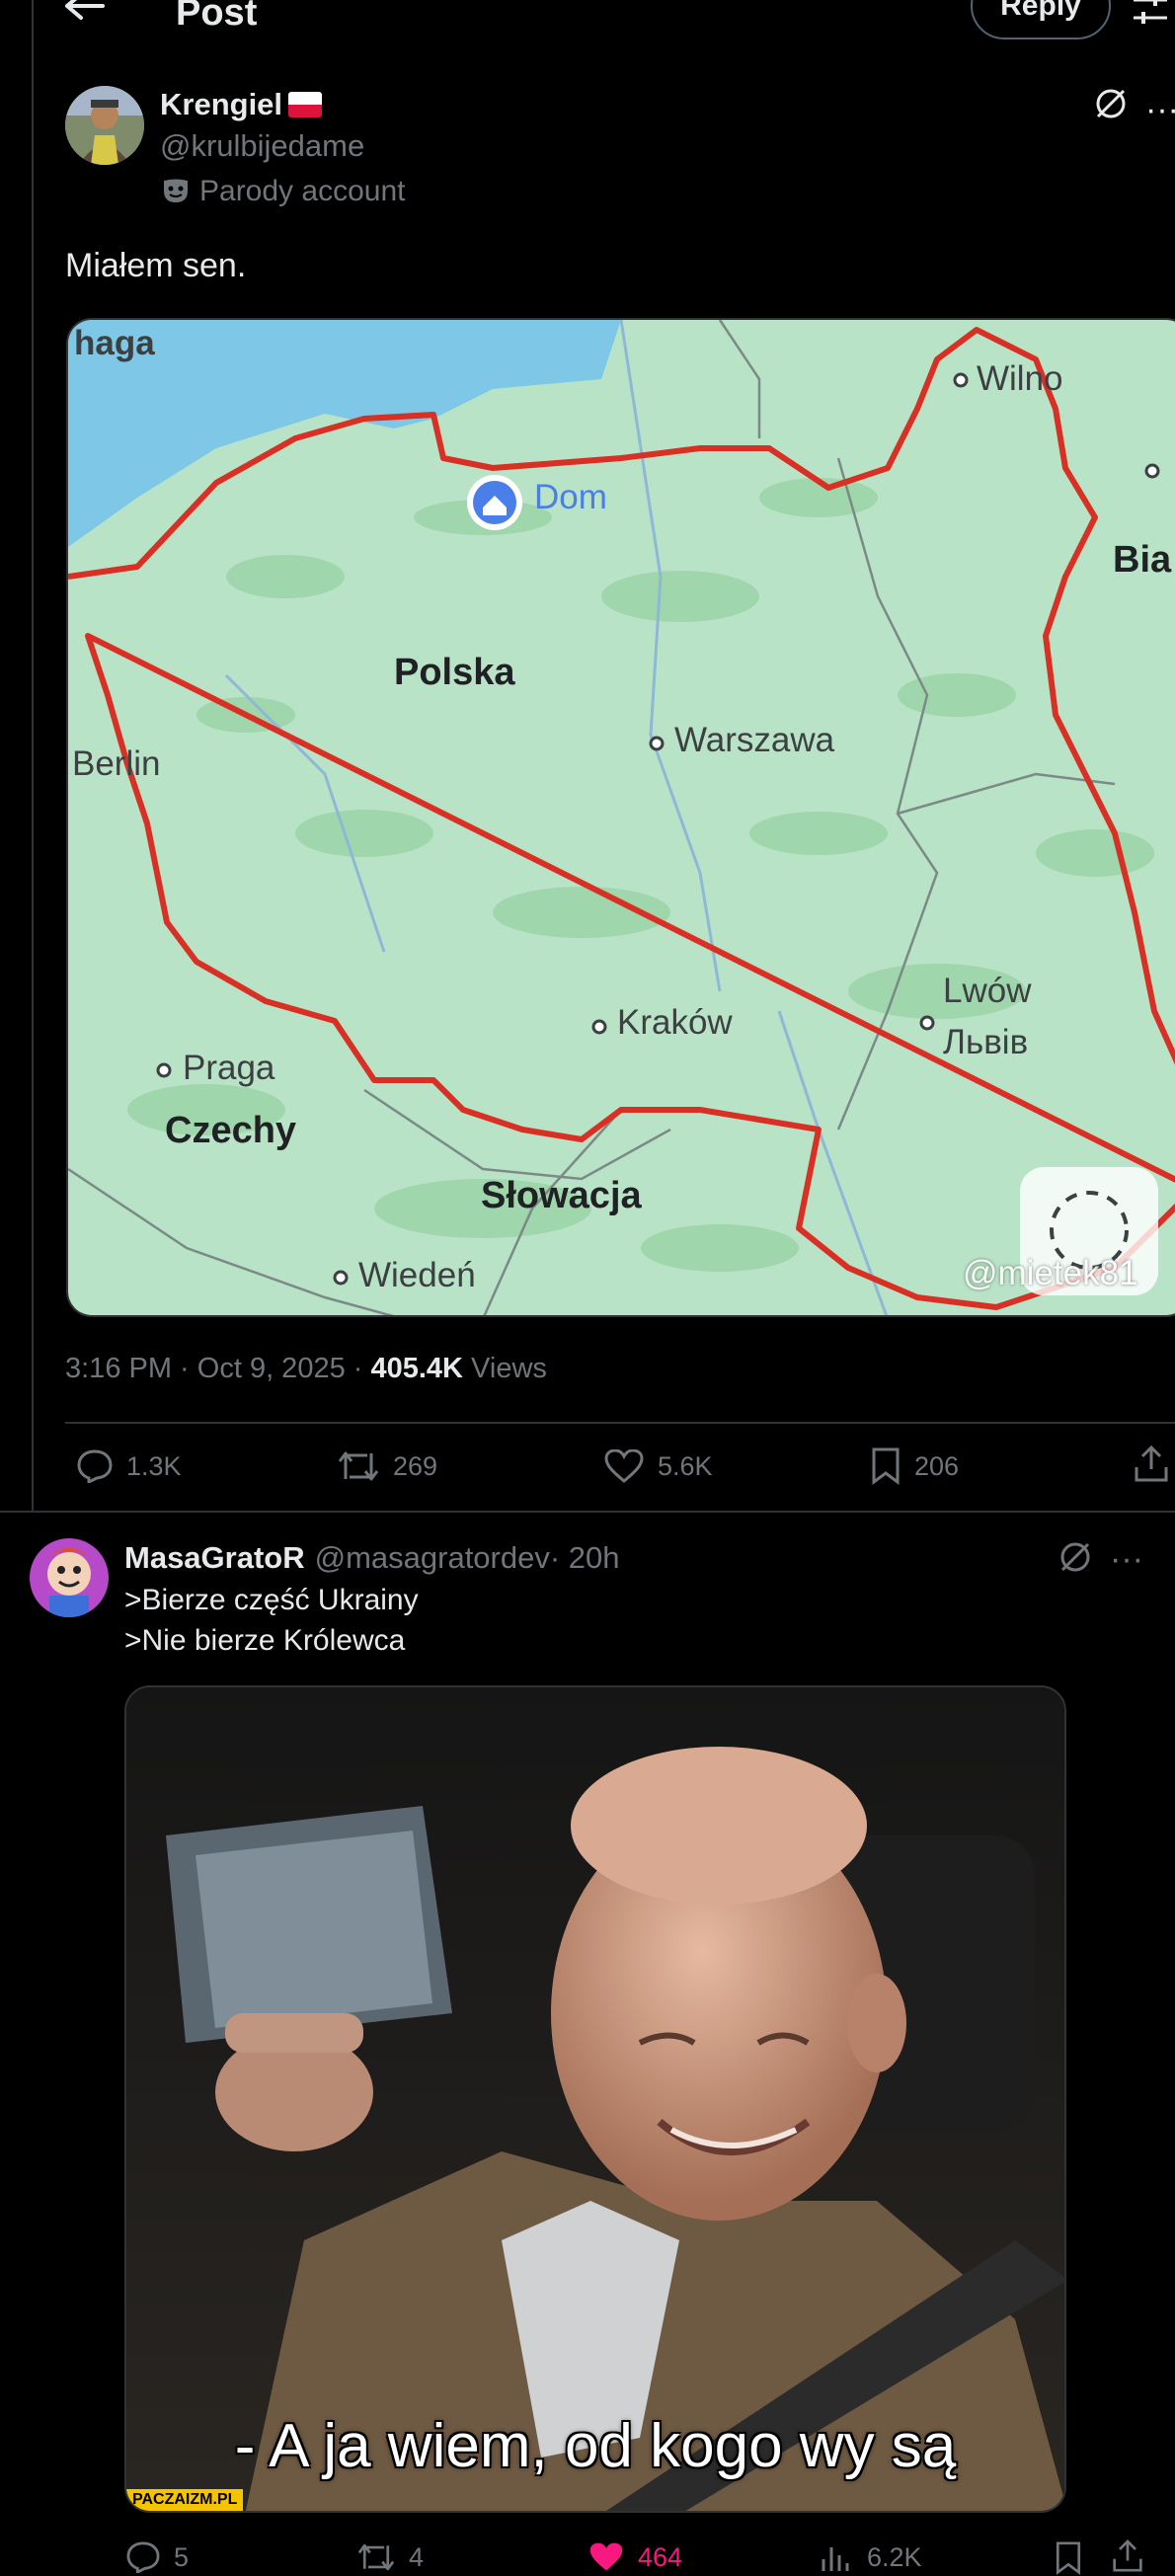 Image resolution: width=1175 pixels, height=2576 pixels. I want to click on reply-author-name: MasaGratoR, so click(214, 1558).